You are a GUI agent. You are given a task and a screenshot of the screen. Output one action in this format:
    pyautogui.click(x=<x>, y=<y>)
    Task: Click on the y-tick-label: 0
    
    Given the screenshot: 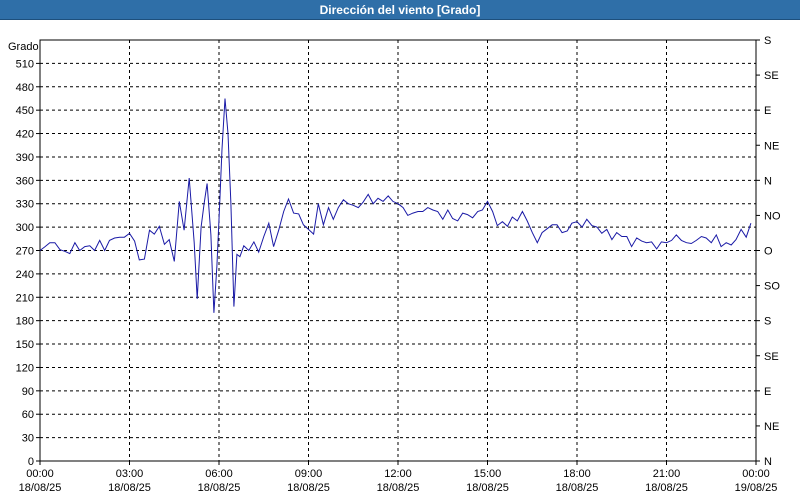 What is the action you would take?
    pyautogui.click(x=31, y=462)
    